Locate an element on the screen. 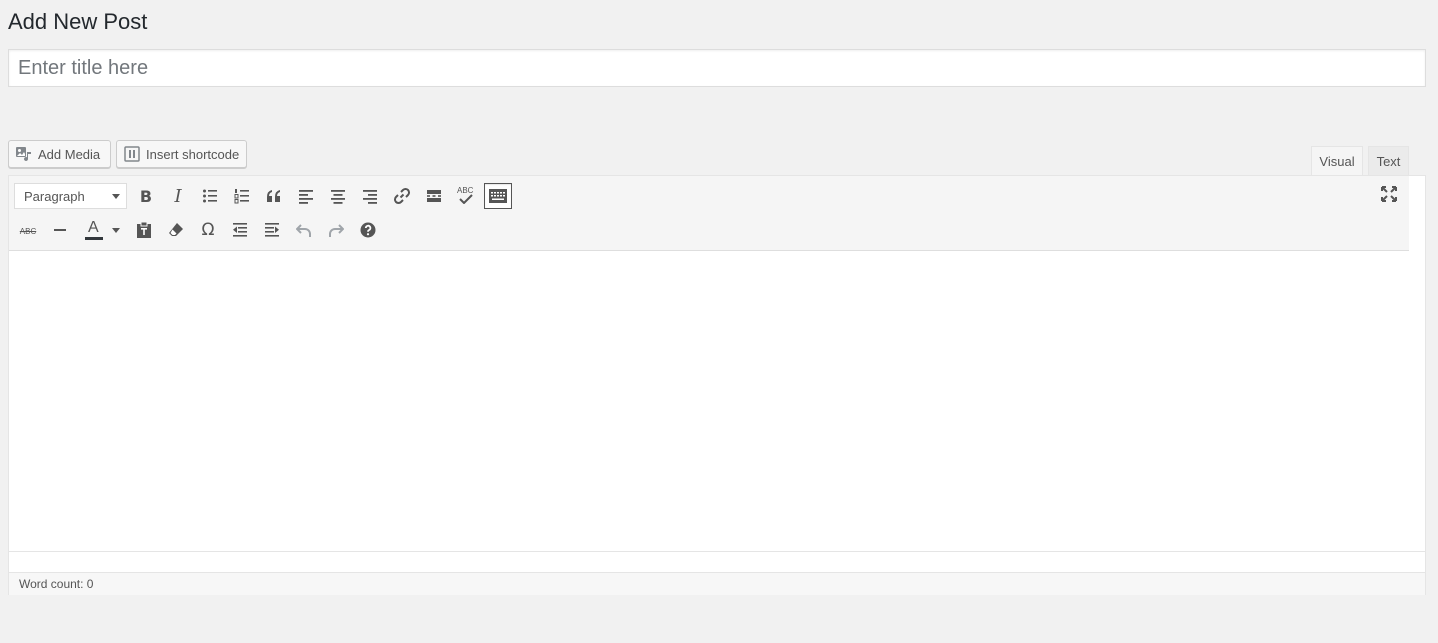 Image resolution: width=1438 pixels, height=643 pixels. redo-button is located at coordinates (336, 230).